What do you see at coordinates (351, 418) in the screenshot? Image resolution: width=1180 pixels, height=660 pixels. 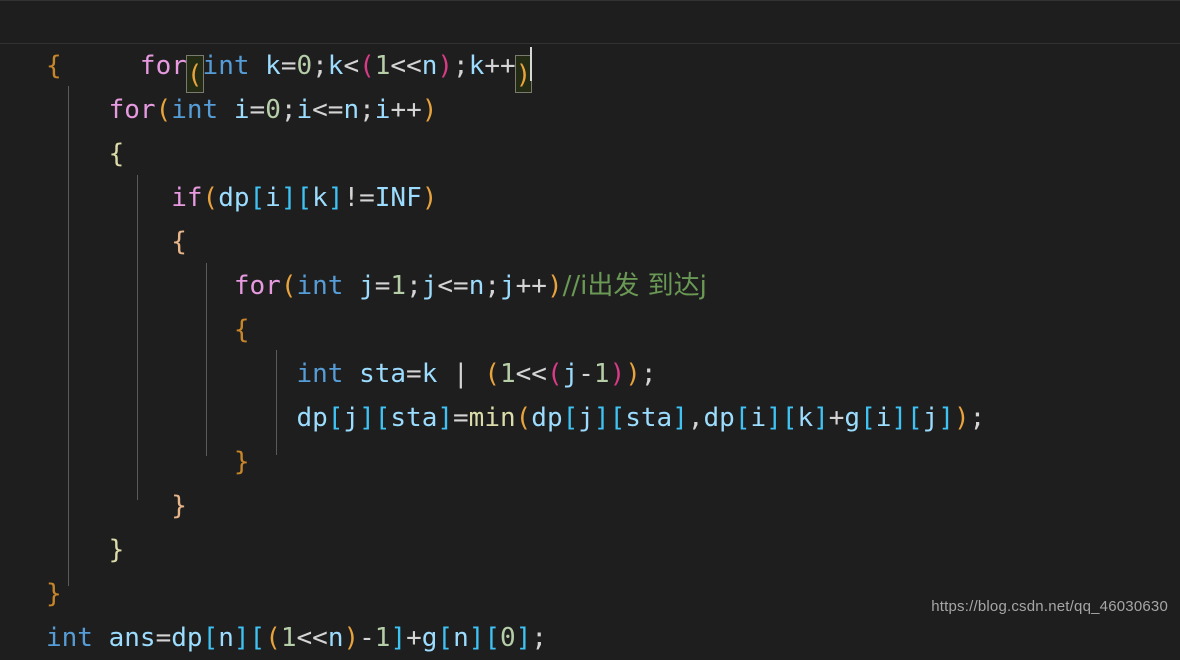 I see `var-j-l10: j` at bounding box center [351, 418].